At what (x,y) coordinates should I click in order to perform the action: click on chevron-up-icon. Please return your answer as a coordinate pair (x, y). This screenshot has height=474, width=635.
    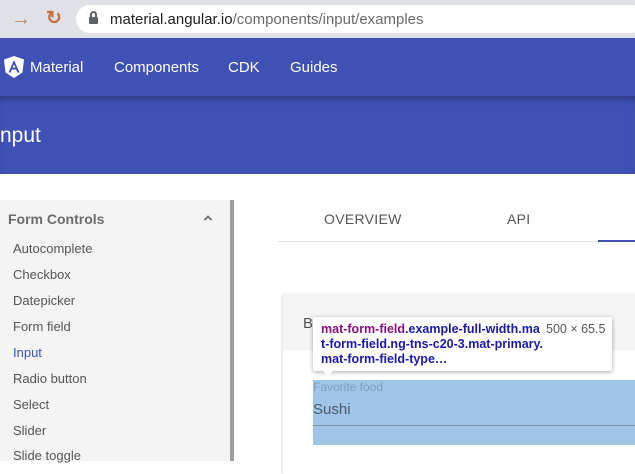
    Looking at the image, I should click on (208, 218).